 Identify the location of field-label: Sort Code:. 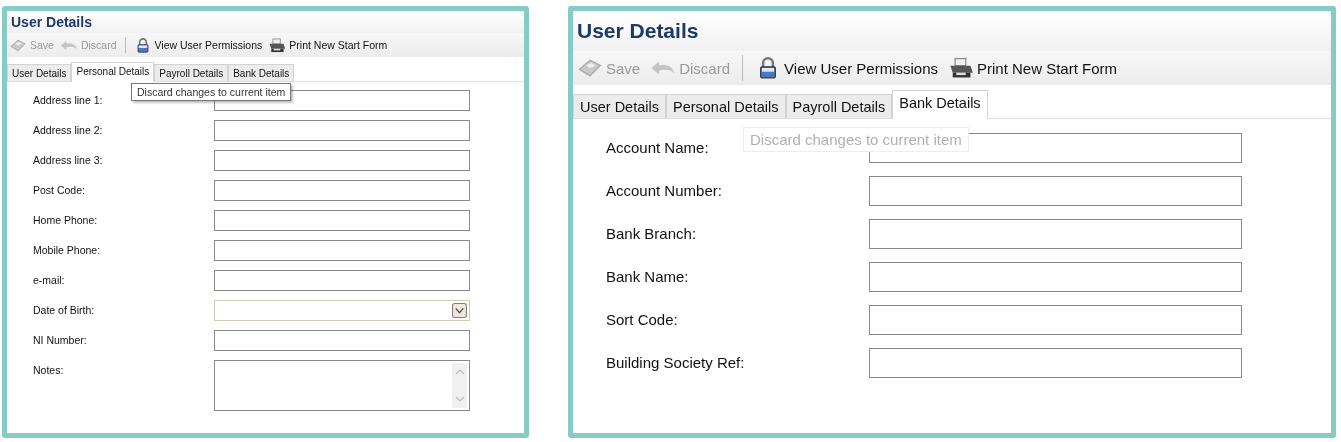
(642, 320).